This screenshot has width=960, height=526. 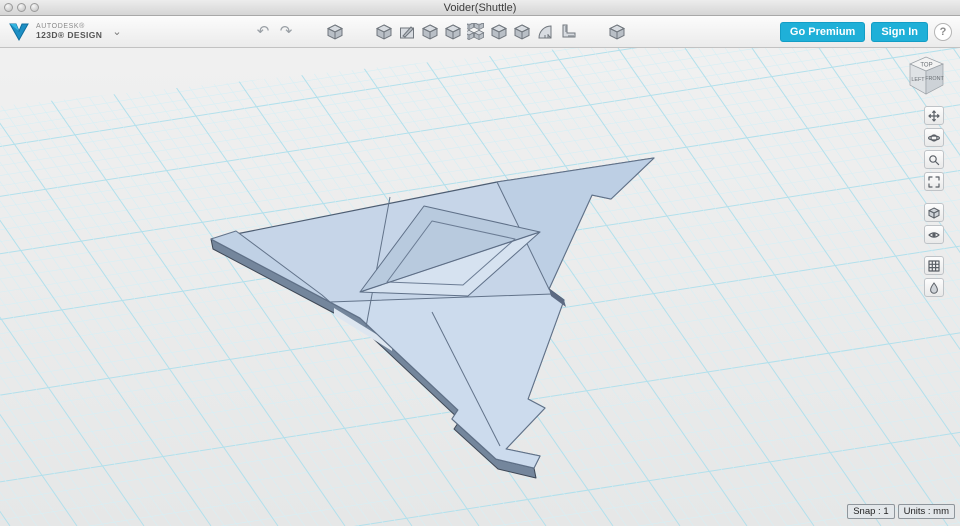 I want to click on transform-button, so click(x=335, y=32).